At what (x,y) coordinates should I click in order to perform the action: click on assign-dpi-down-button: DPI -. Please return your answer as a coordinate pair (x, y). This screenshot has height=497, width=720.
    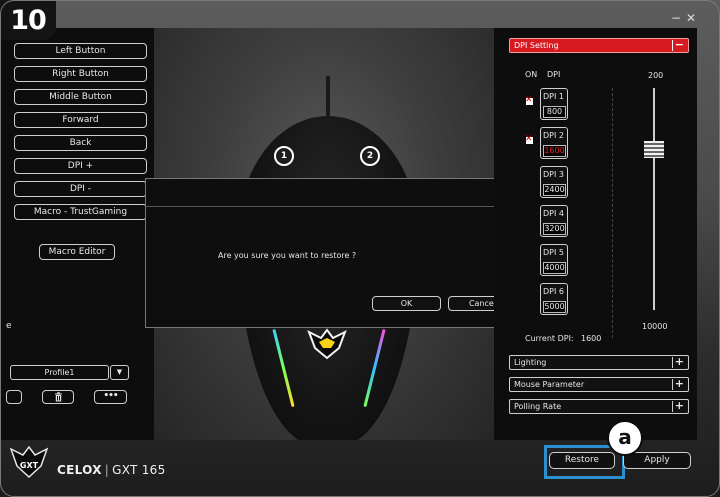
    Looking at the image, I should click on (80, 189).